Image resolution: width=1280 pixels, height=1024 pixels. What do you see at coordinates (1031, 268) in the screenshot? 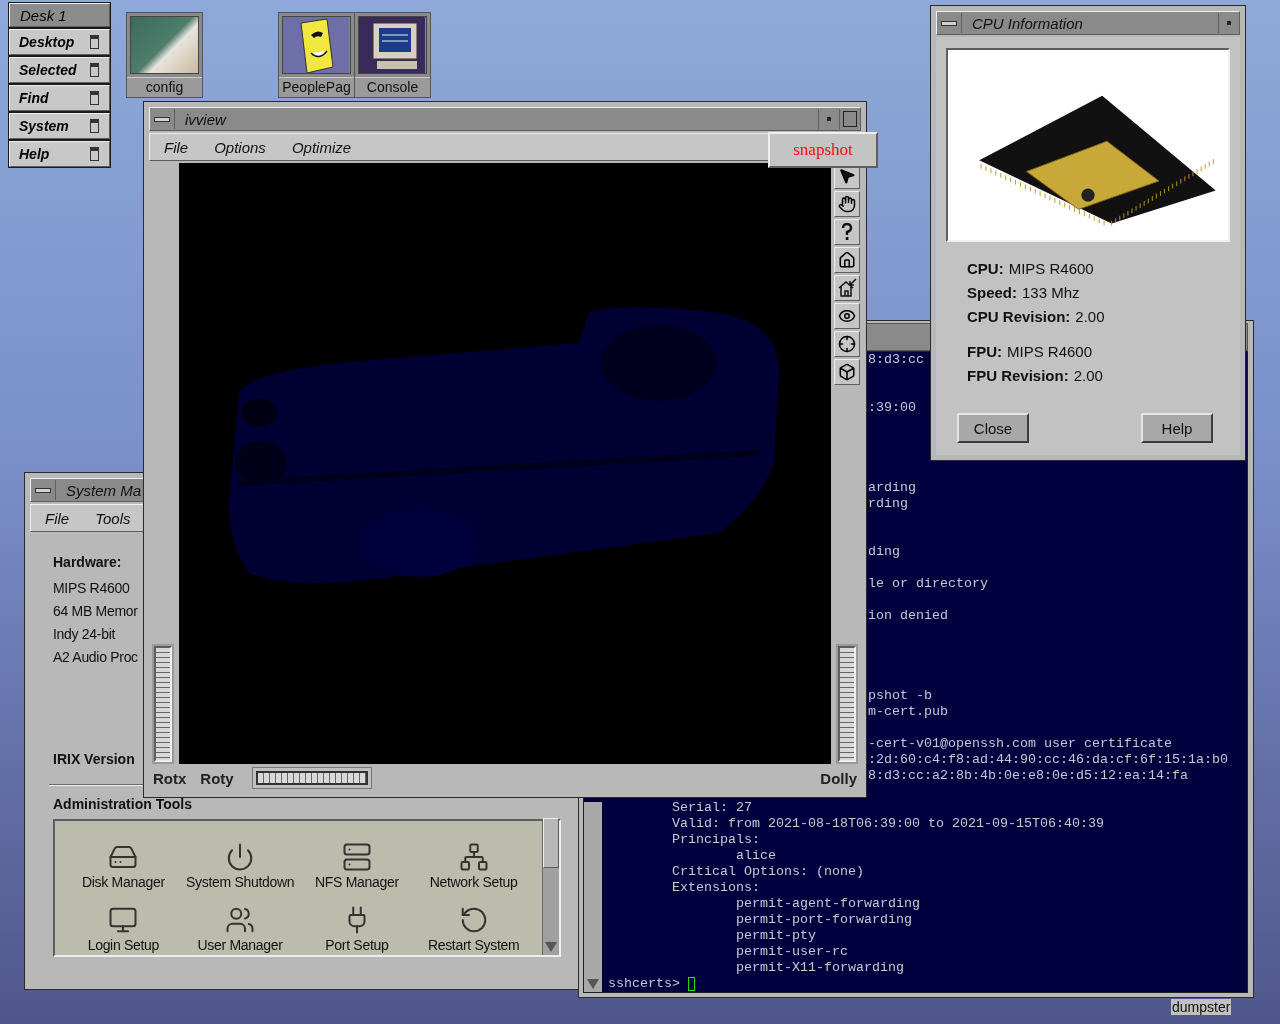
I see `info-line: CPU: MIPS R4600` at bounding box center [1031, 268].